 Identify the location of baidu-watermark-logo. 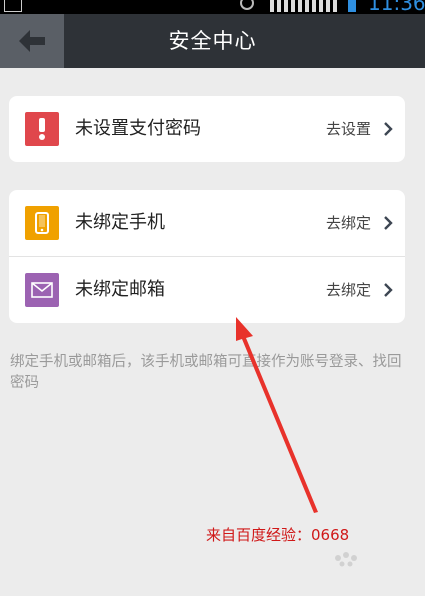
(346, 559).